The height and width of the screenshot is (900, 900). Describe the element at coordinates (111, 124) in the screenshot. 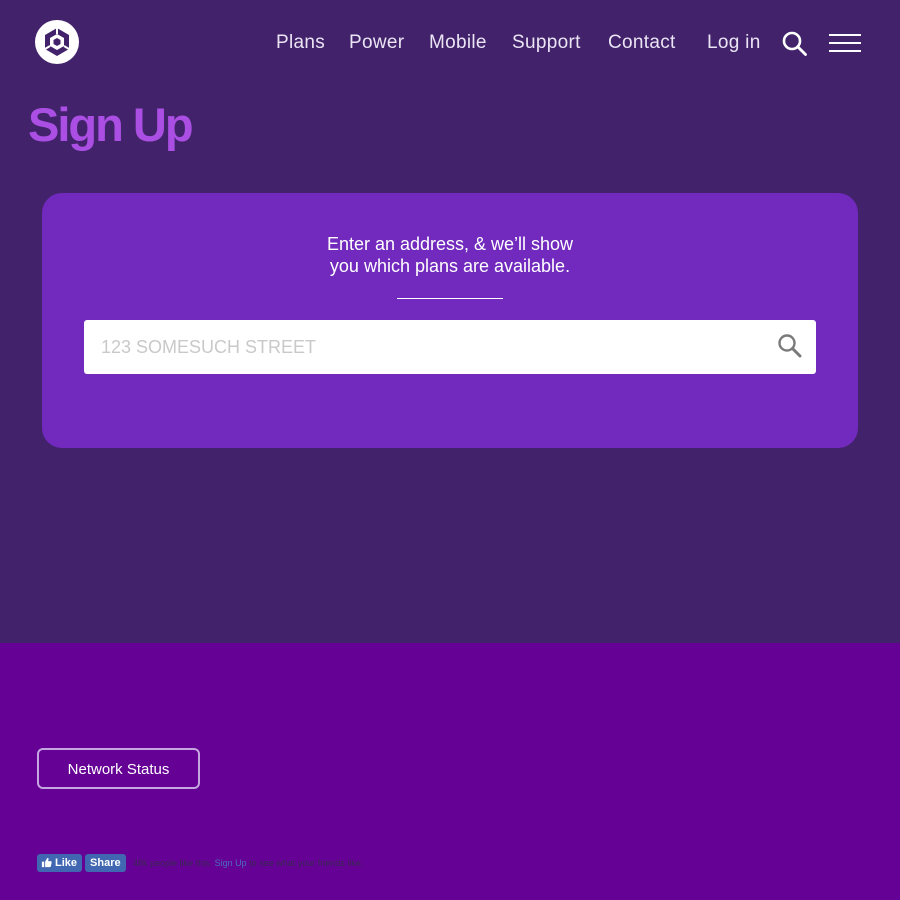

I see `page-title: Sign Up` at that location.